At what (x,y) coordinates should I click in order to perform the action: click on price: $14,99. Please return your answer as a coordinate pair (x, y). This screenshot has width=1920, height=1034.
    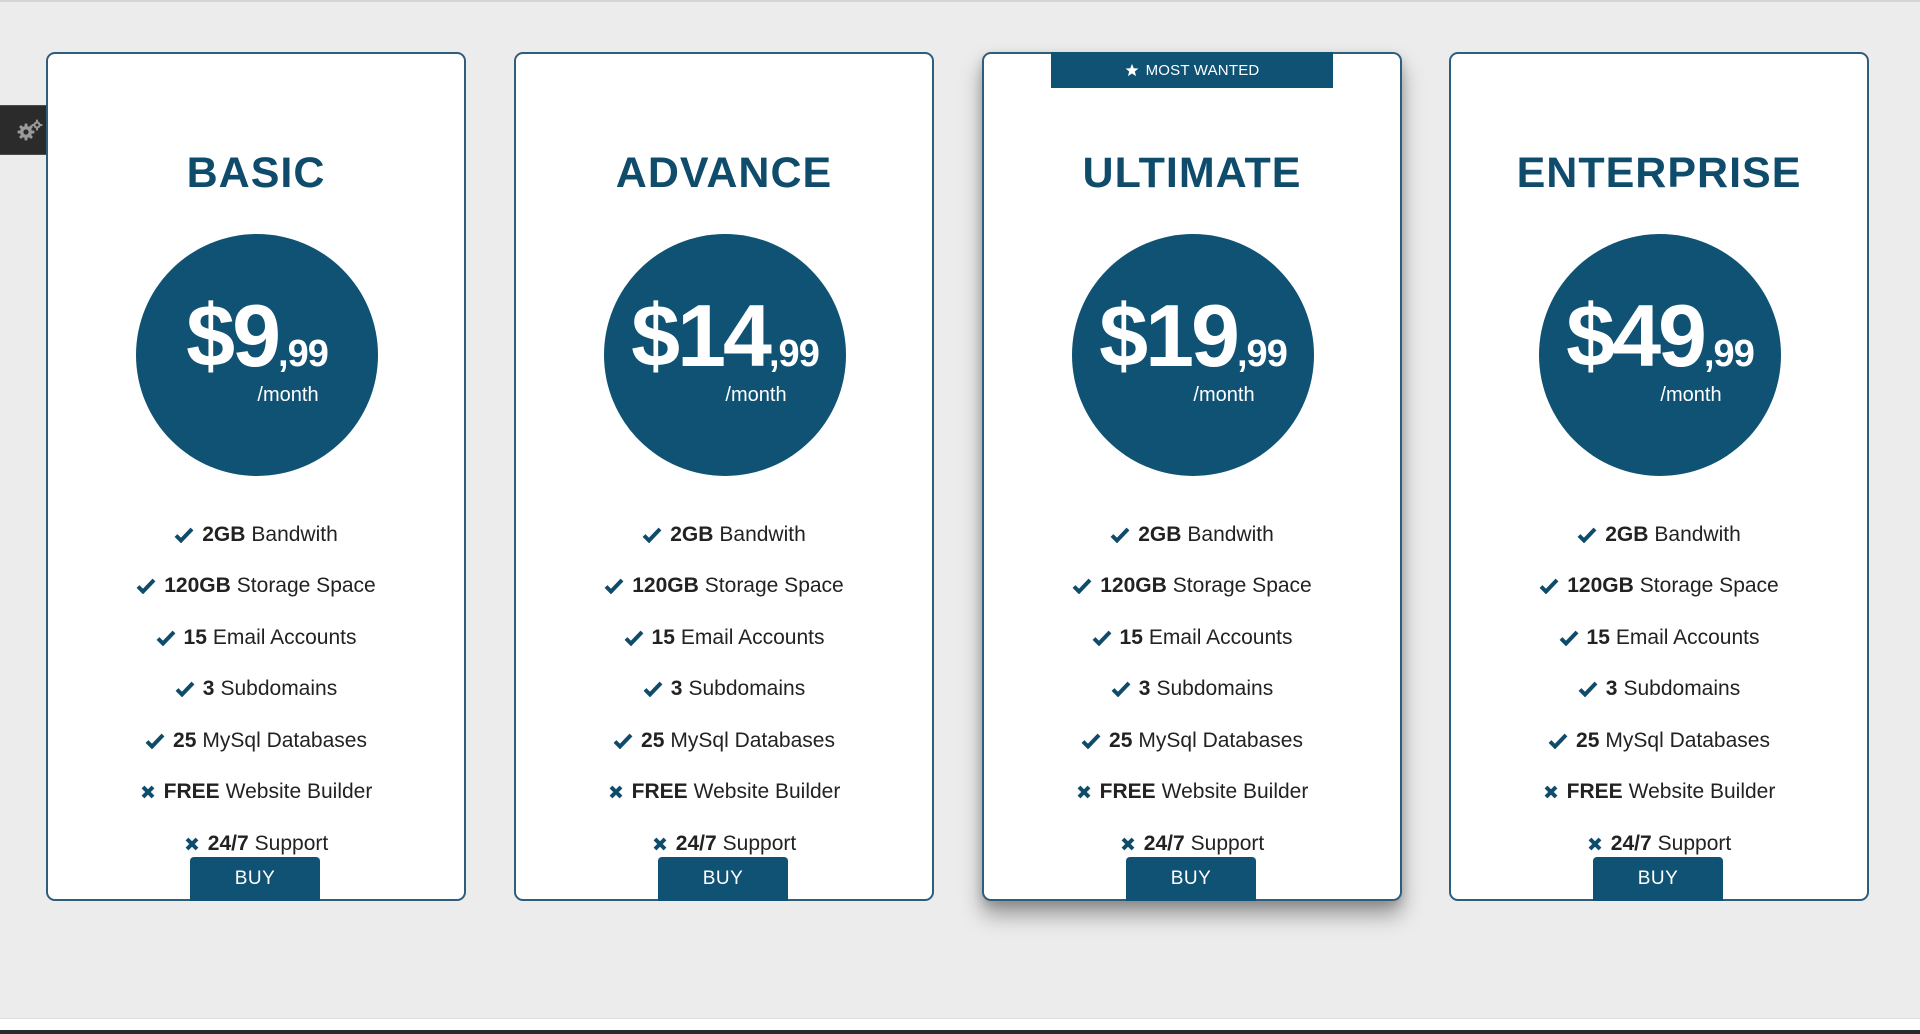
    Looking at the image, I should click on (725, 336).